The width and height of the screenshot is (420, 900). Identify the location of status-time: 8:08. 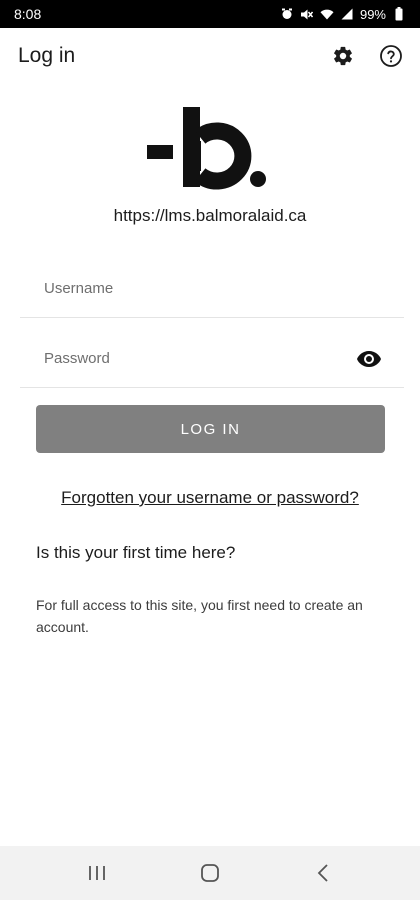
(28, 14).